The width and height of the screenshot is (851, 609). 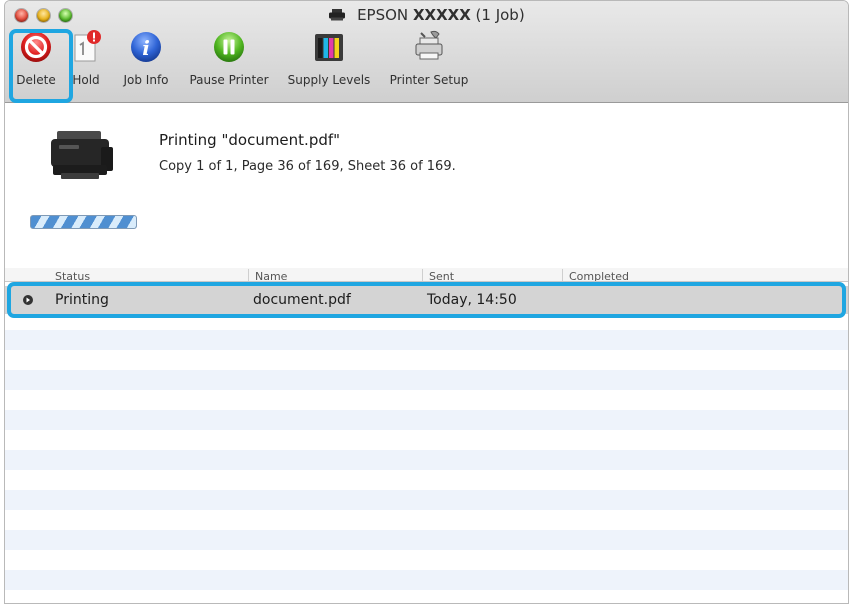 I want to click on supply-levels-label: Supply Levels, so click(x=329, y=80).